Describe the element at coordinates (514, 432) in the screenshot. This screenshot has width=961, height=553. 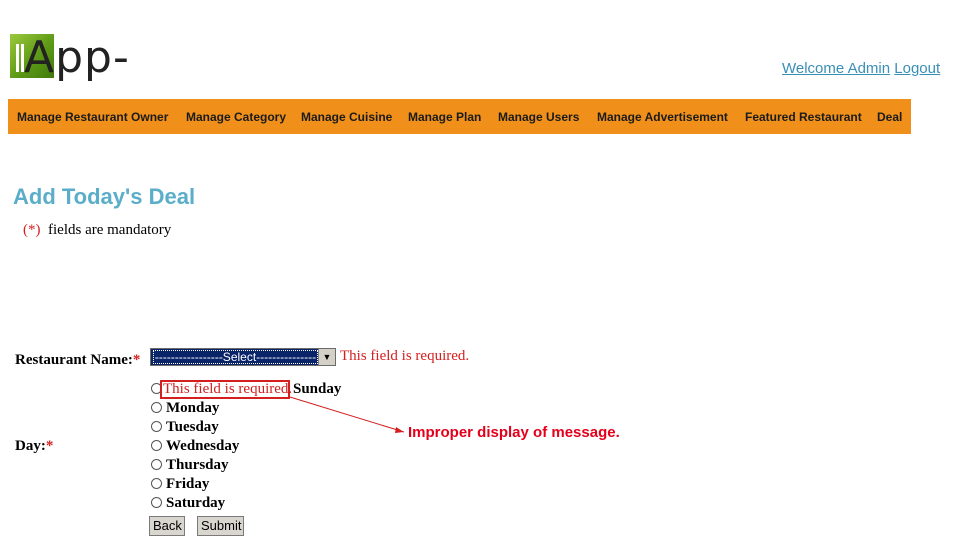
I see `annotation-text: Improper display of message.` at that location.